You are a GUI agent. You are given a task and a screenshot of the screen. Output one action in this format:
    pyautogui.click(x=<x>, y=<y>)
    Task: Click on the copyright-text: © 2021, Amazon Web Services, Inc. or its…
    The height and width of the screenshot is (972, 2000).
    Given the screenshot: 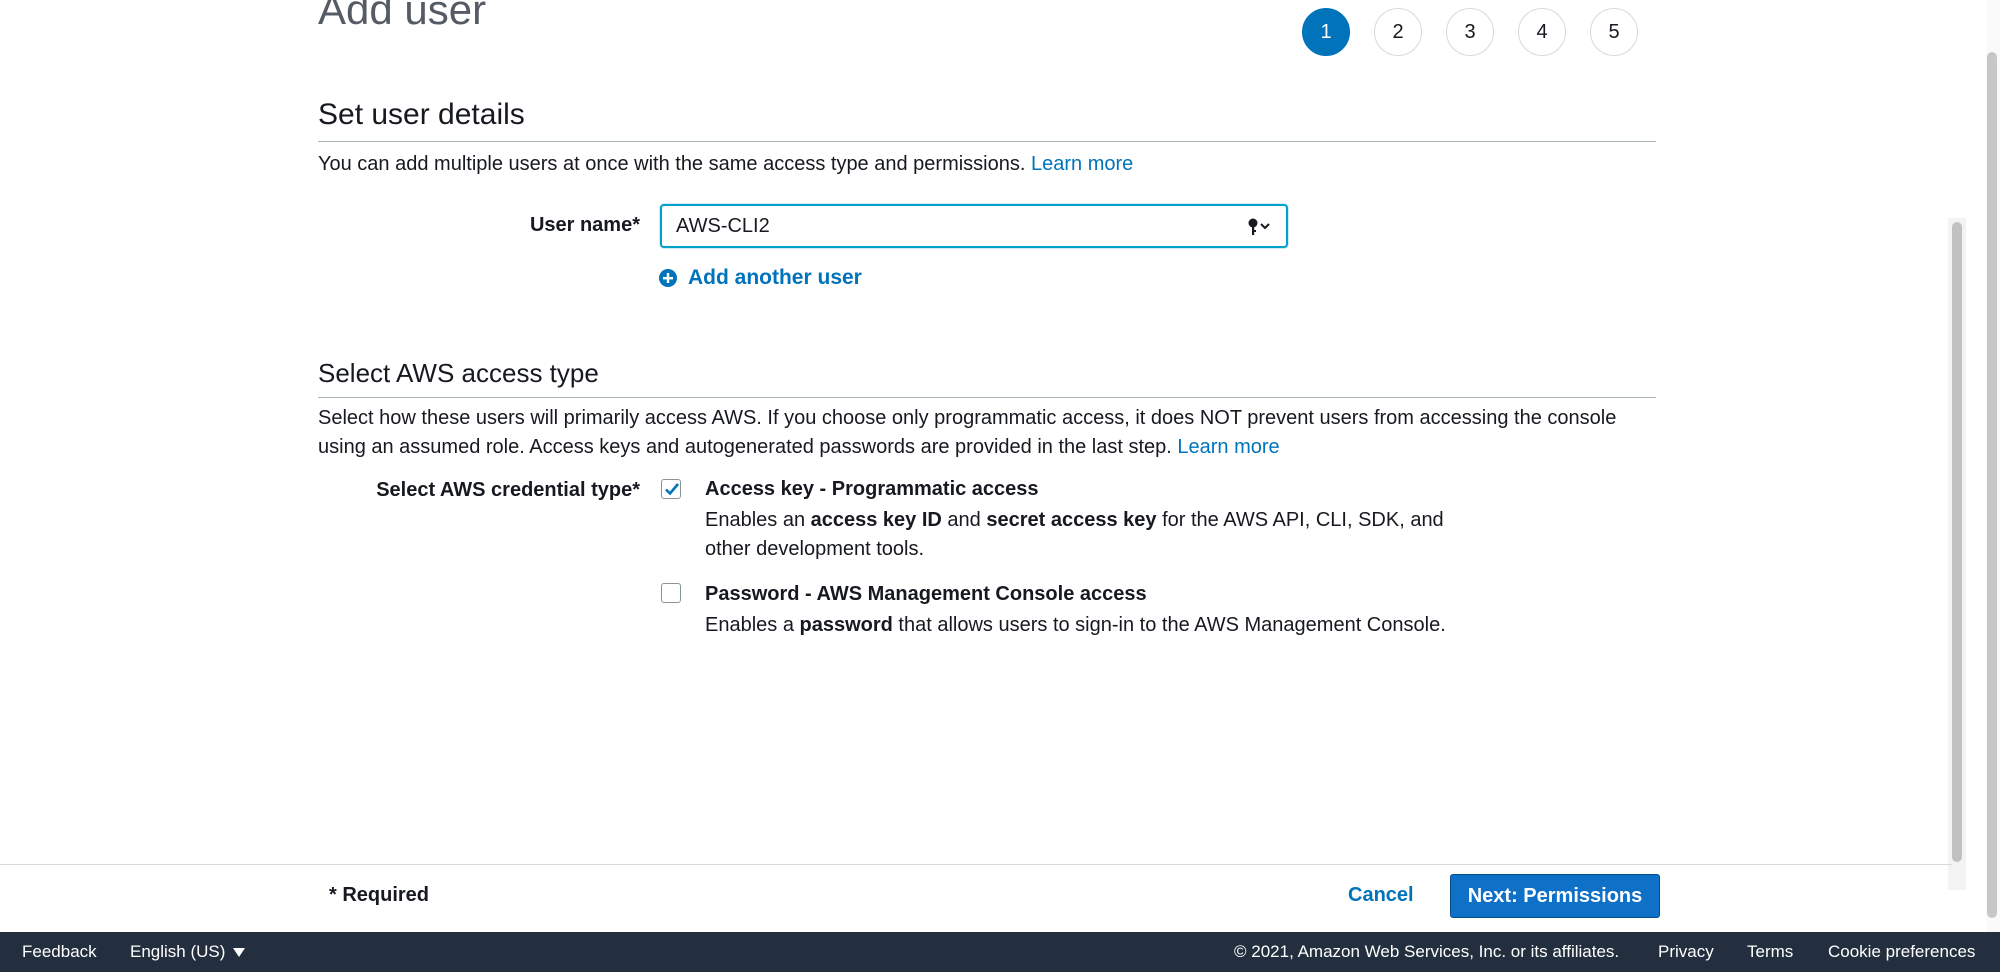 What is the action you would take?
    pyautogui.click(x=1427, y=951)
    